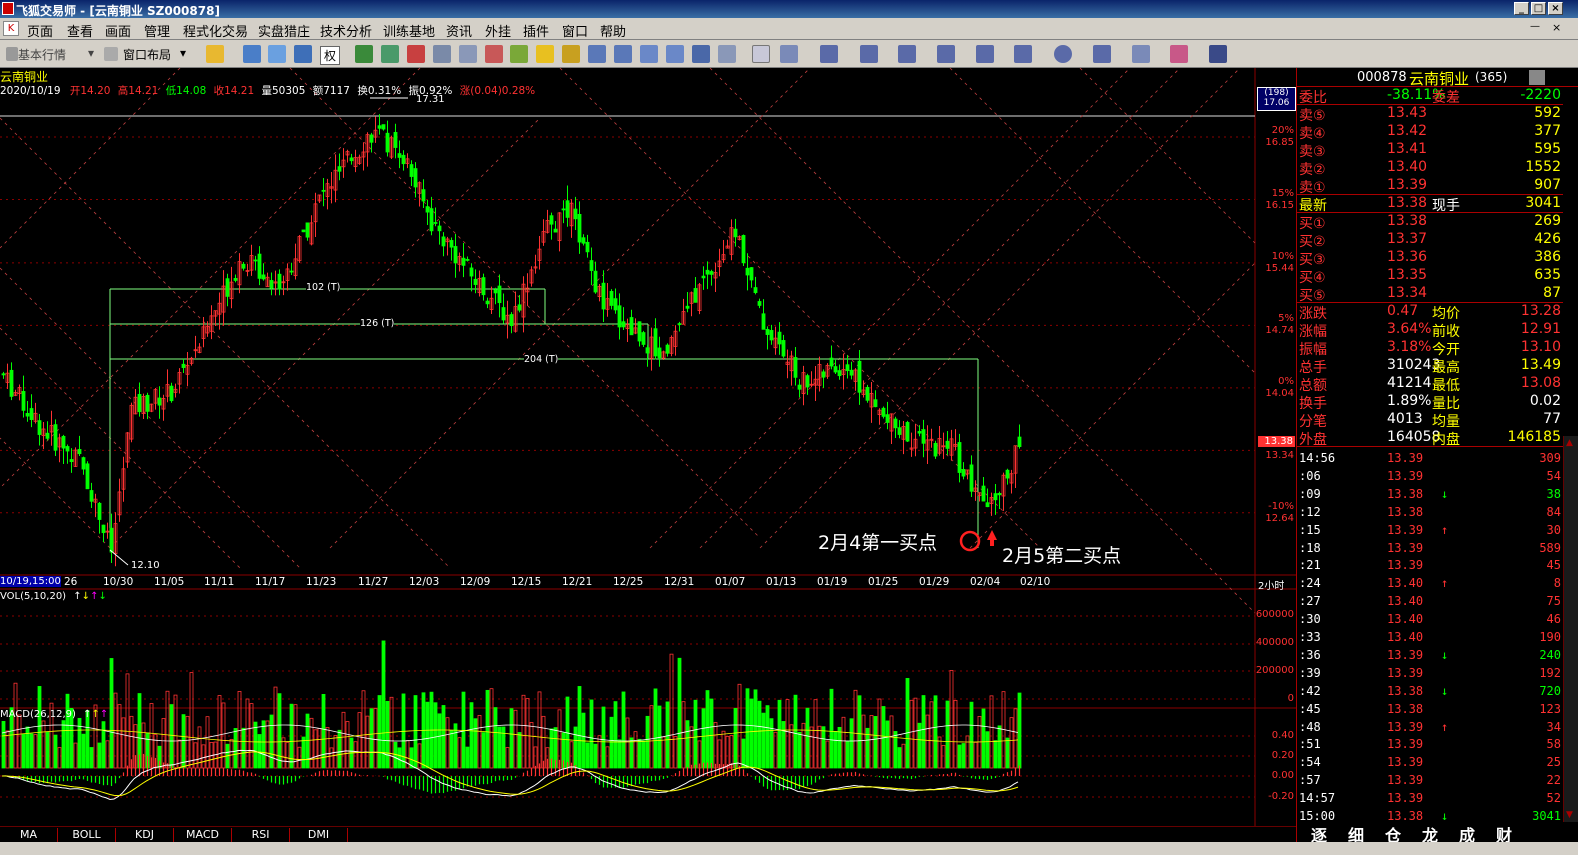  I want to click on menu-window: 窗口, so click(575, 30).